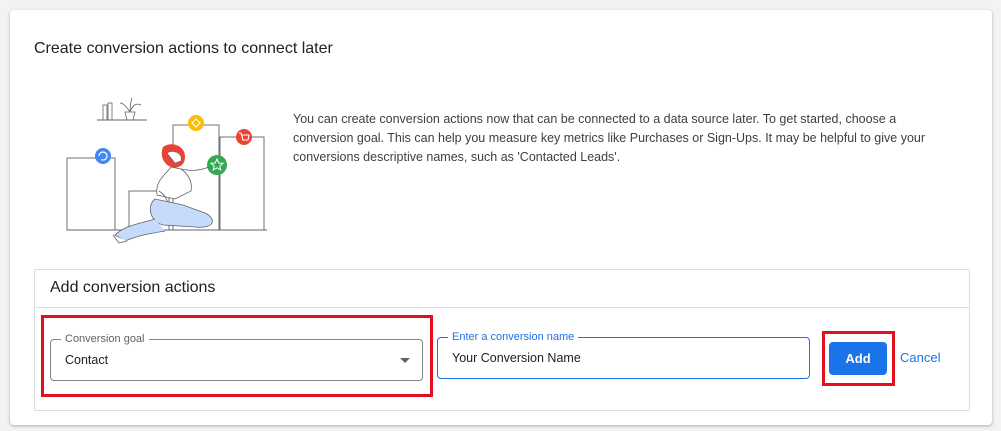  I want to click on panel-title: Add conversion actions, so click(133, 287).